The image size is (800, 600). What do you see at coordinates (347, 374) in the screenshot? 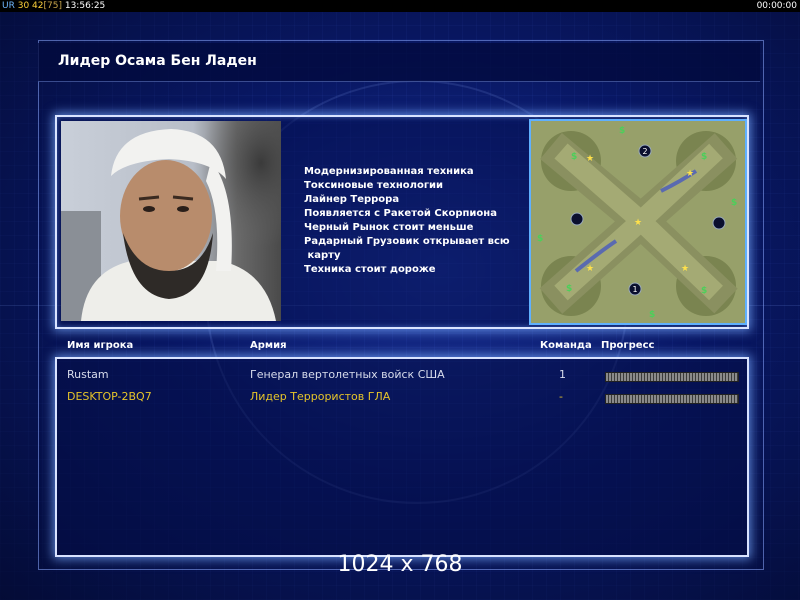
I see `player-army: Генерал вертолетных войск США` at bounding box center [347, 374].